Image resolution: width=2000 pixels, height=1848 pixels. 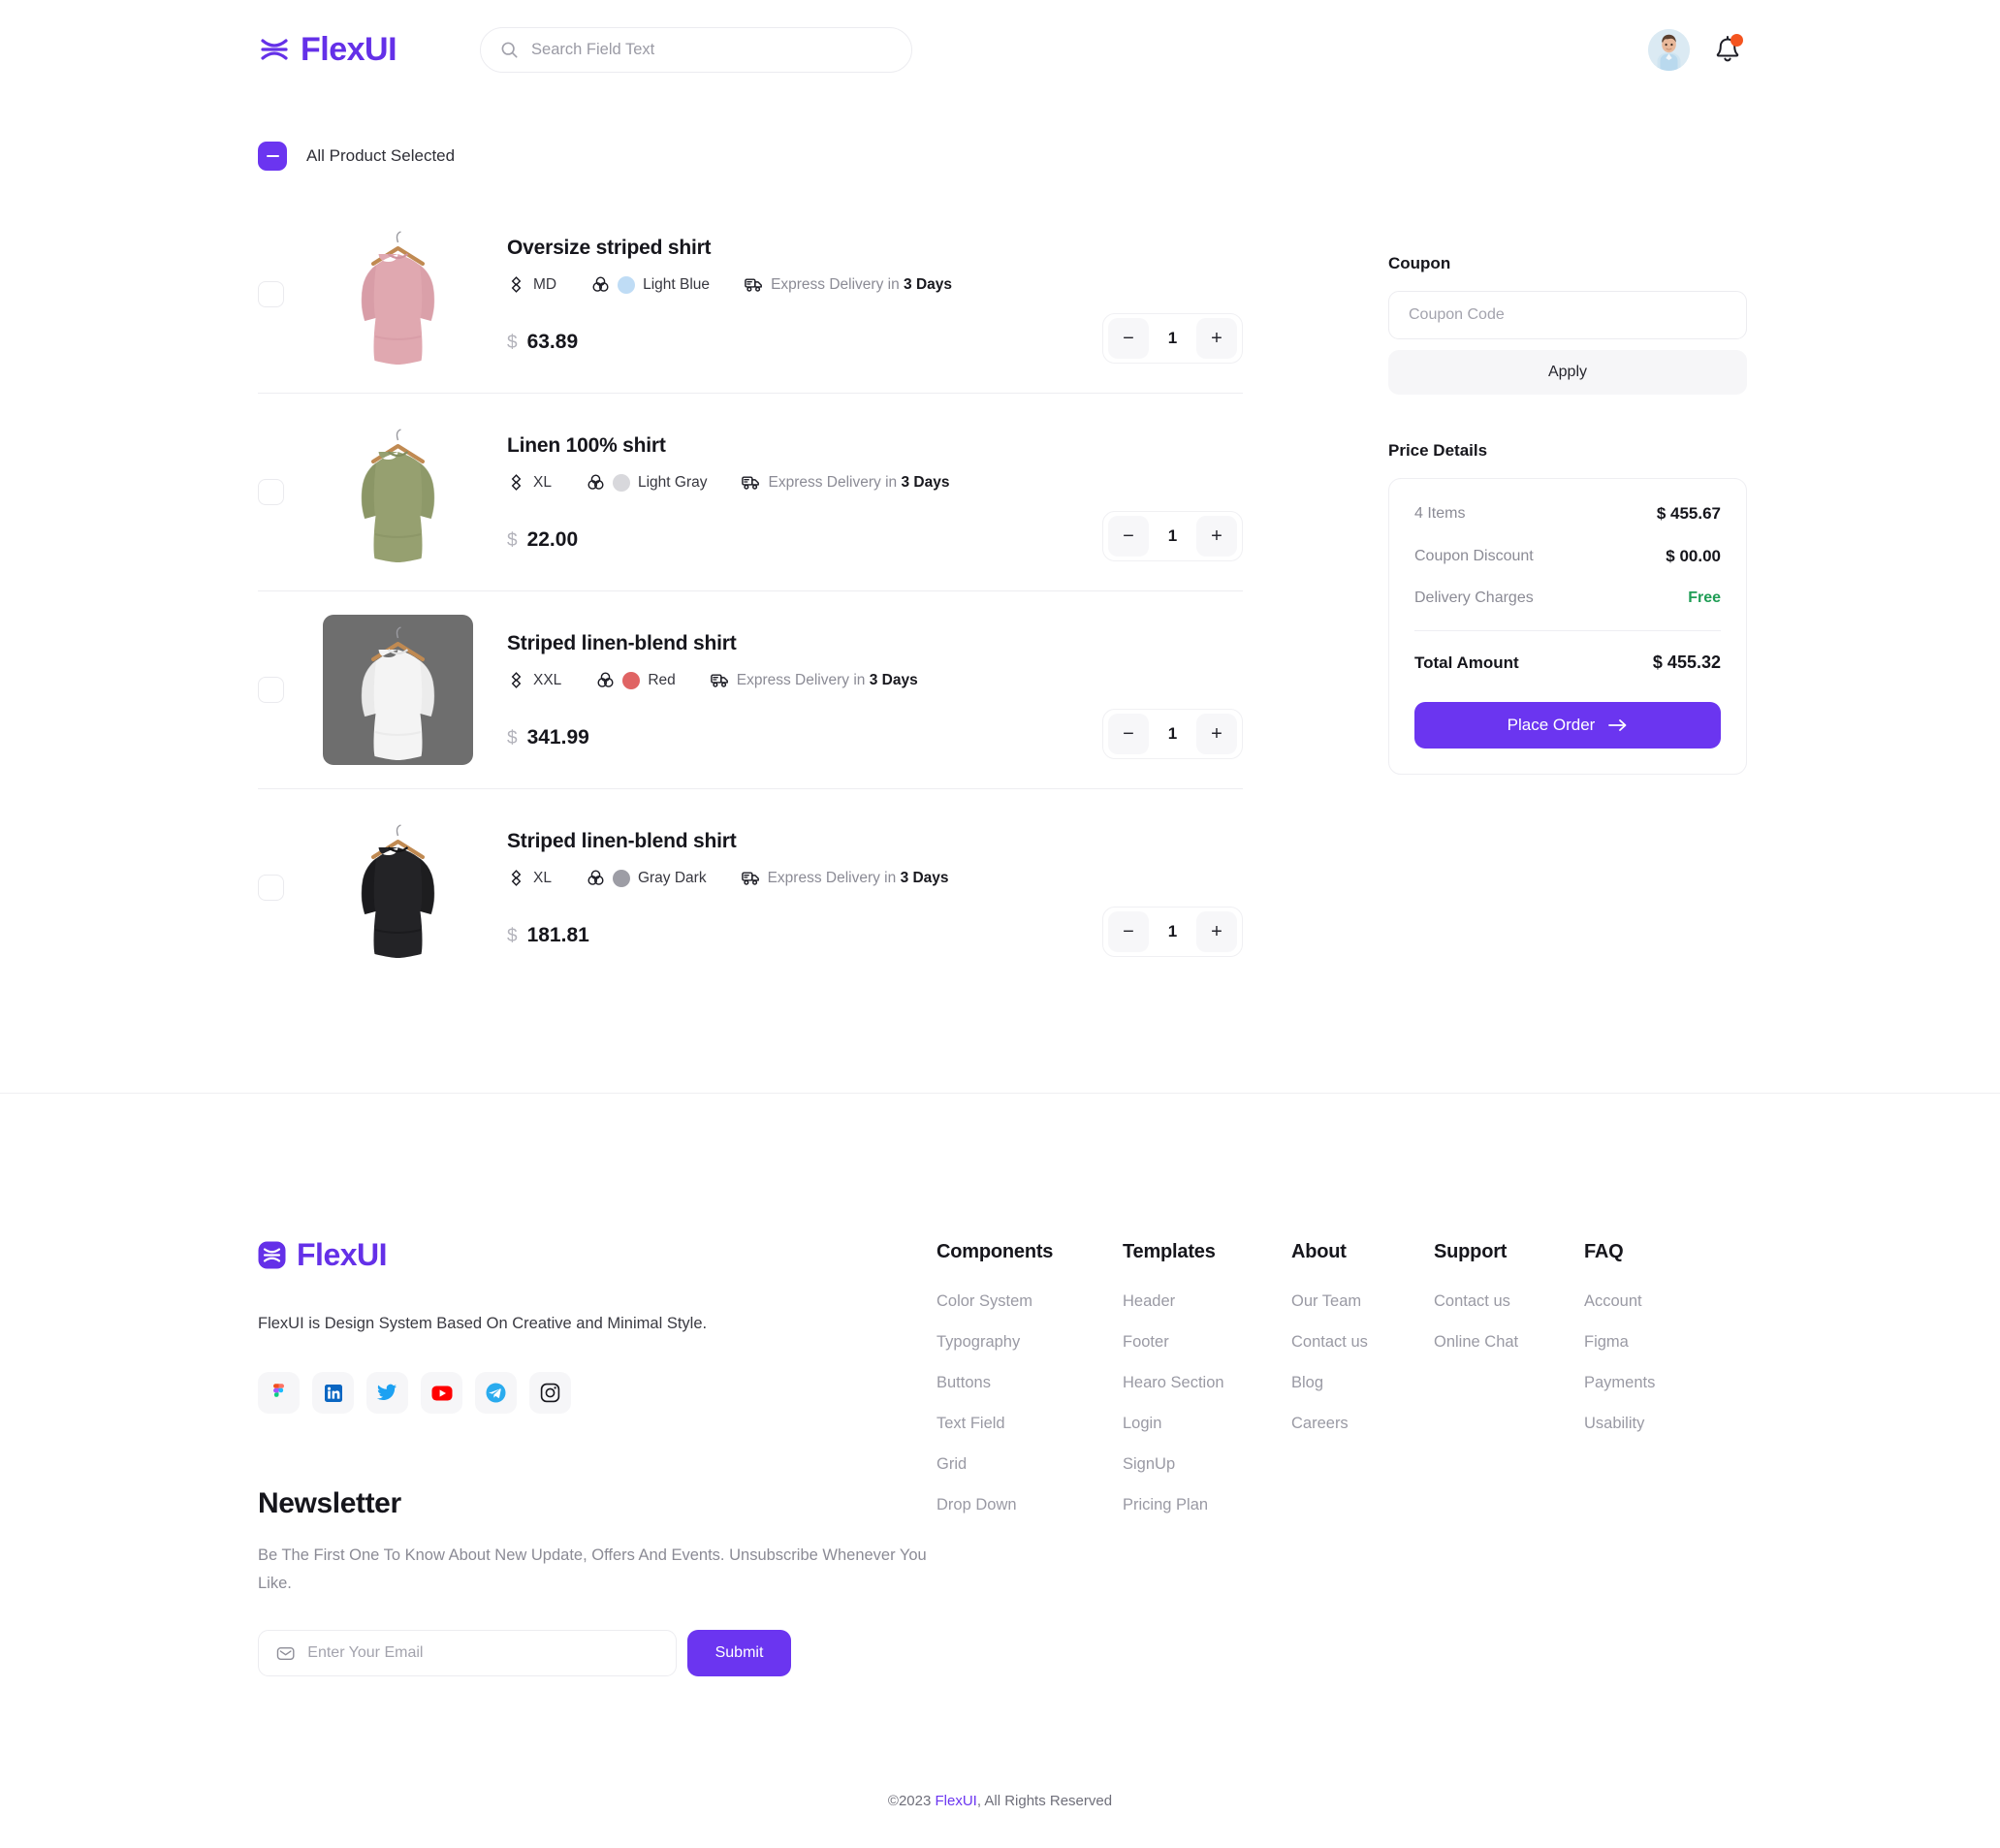 I want to click on footer-link: Hearo Section, so click(x=1207, y=1383).